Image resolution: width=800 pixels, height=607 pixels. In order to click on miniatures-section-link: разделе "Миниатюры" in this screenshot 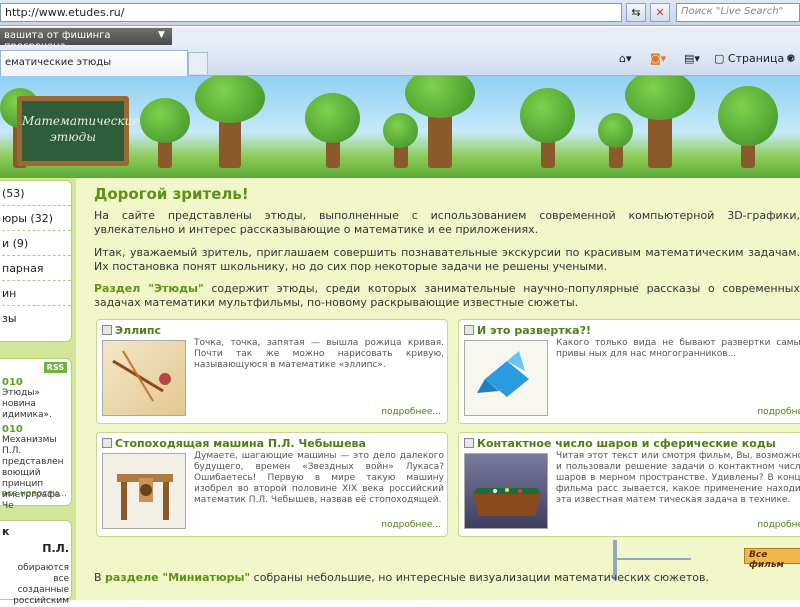, I will do `click(177, 577)`.